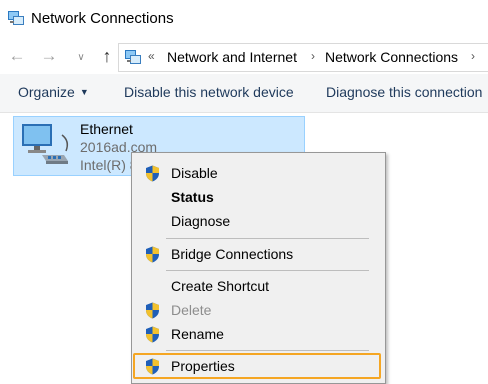 The image size is (488, 384). I want to click on menu-item-label: Delete, so click(191, 310).